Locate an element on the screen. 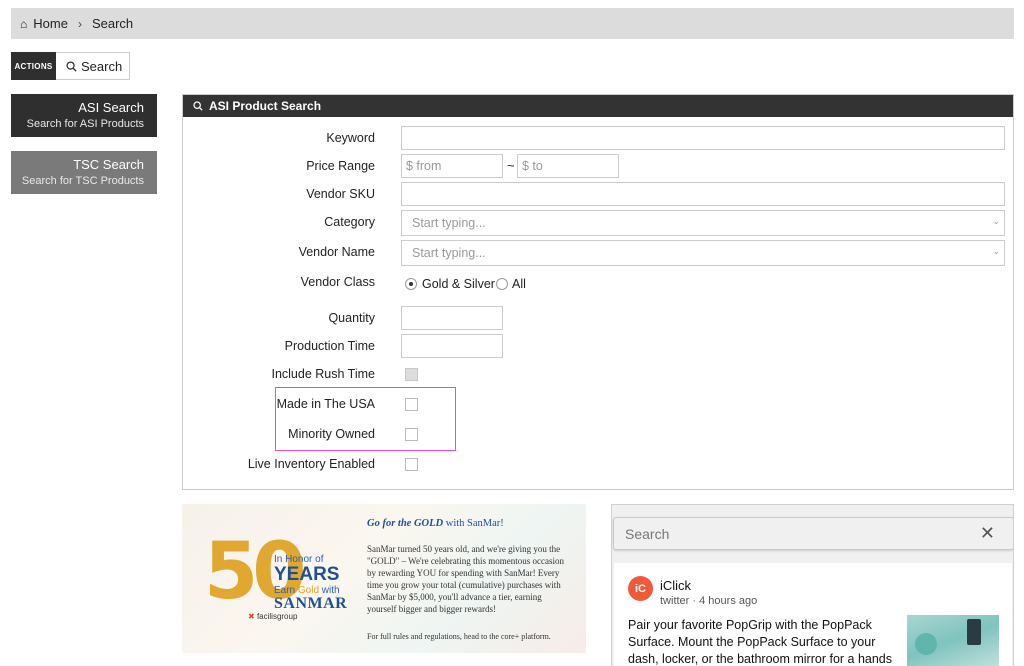 This screenshot has width=1024, height=666. vendor-sku-input is located at coordinates (703, 194).